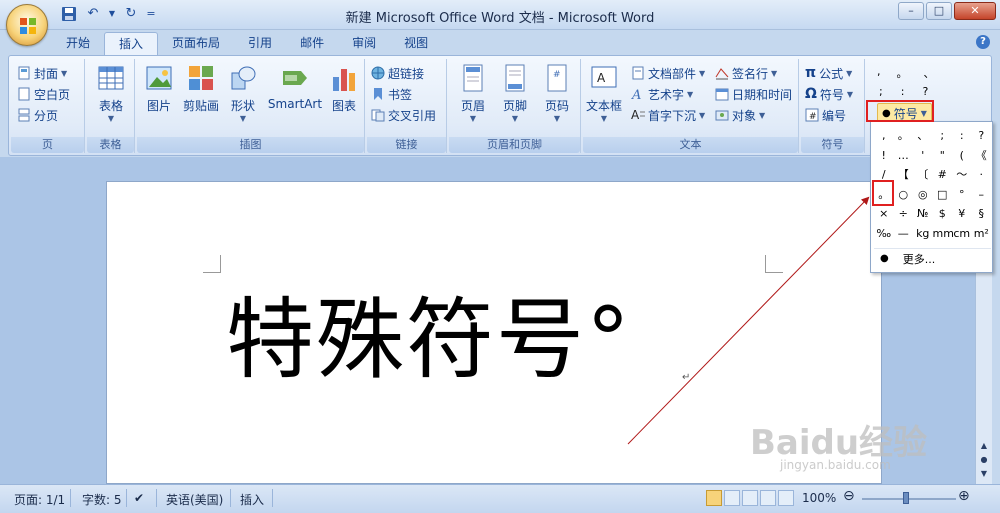 This screenshot has width=1000, height=513. Describe the element at coordinates (962, 195) in the screenshot. I see `symbol-cell: °` at that location.